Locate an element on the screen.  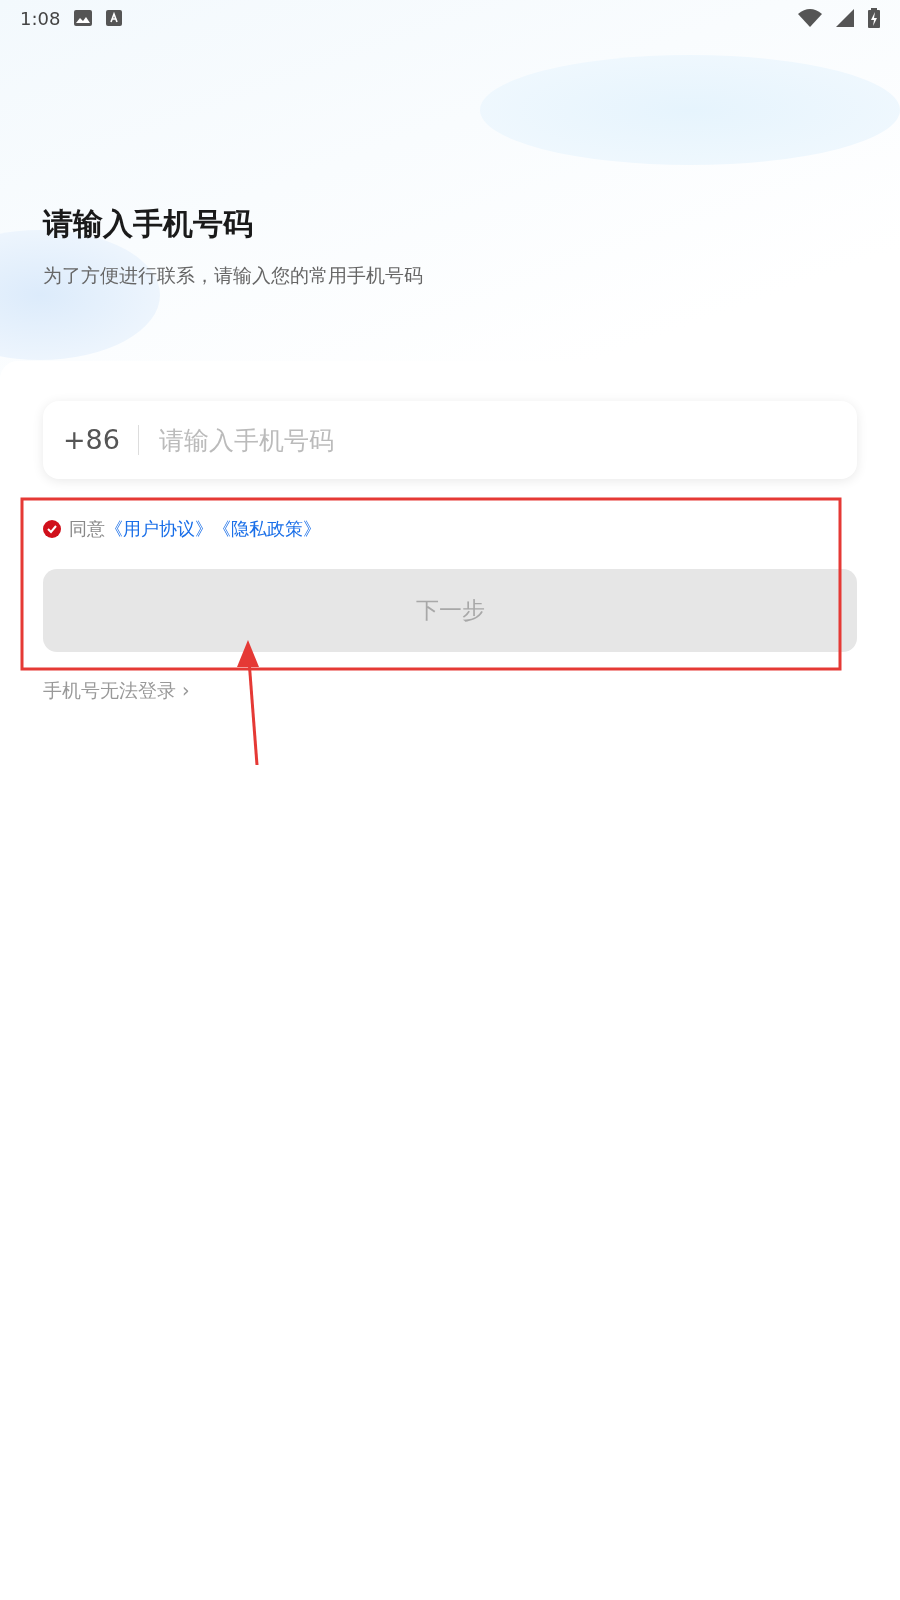
agreement-link: 《用户协议》 is located at coordinates (159, 529).